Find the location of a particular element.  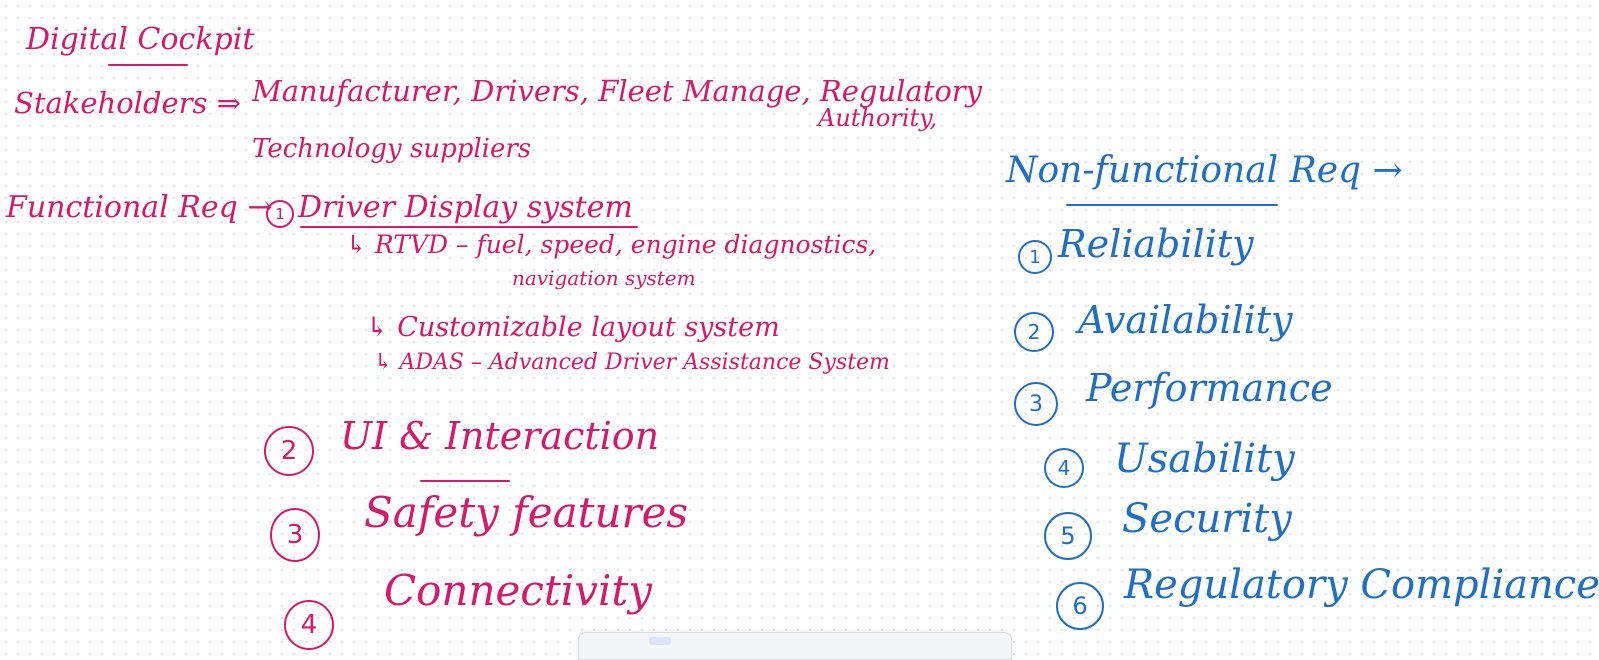

nfr-label: Non-functional Req → is located at coordinates (1204, 170).